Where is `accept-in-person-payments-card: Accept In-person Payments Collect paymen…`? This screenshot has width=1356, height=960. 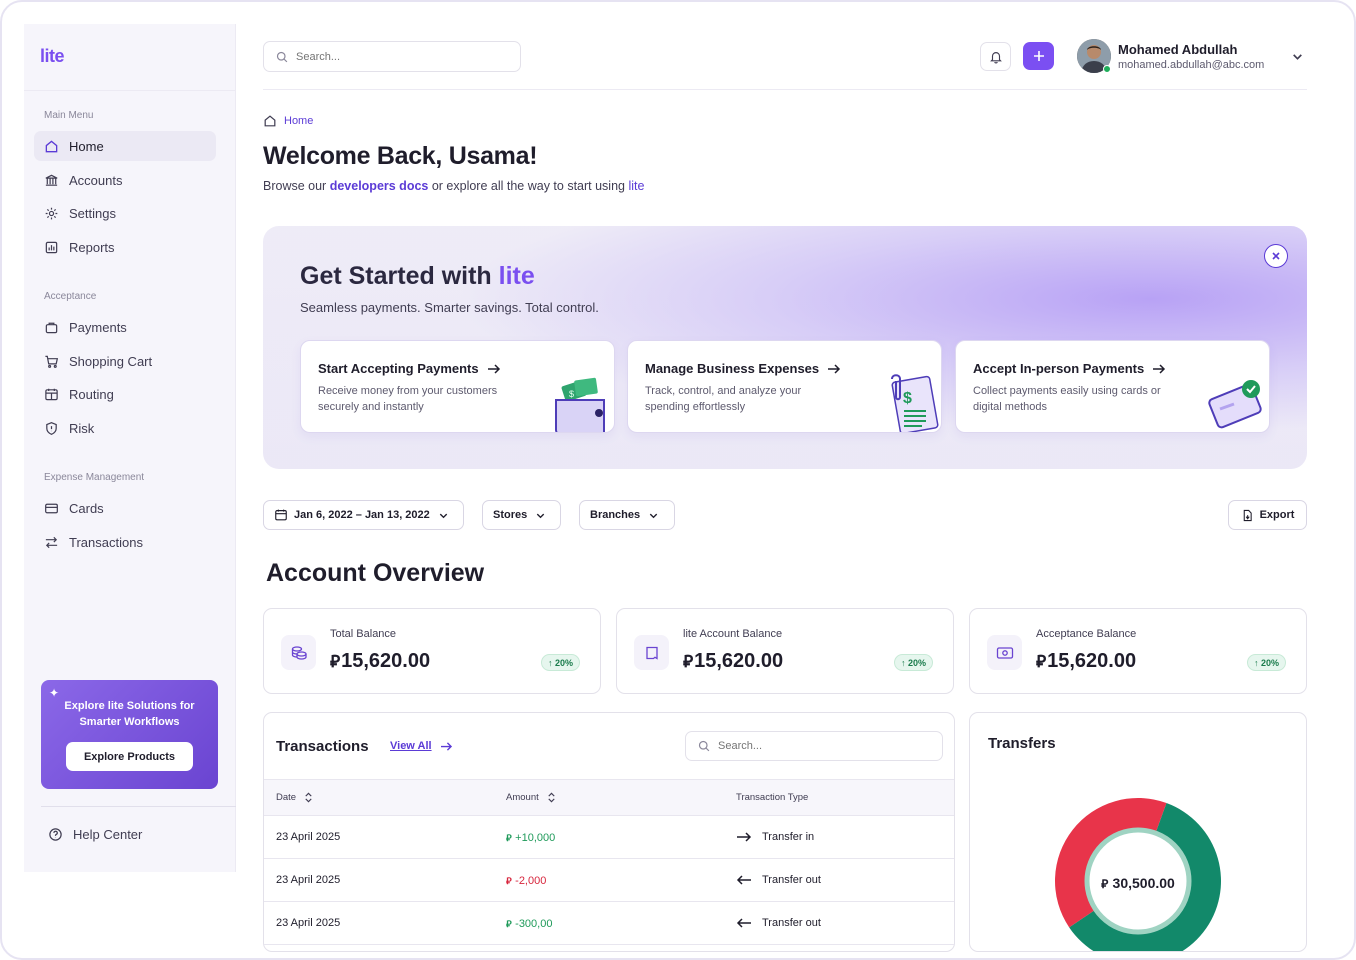
accept-in-person-payments-card: Accept In-person Payments Collect paymen… is located at coordinates (1112, 386).